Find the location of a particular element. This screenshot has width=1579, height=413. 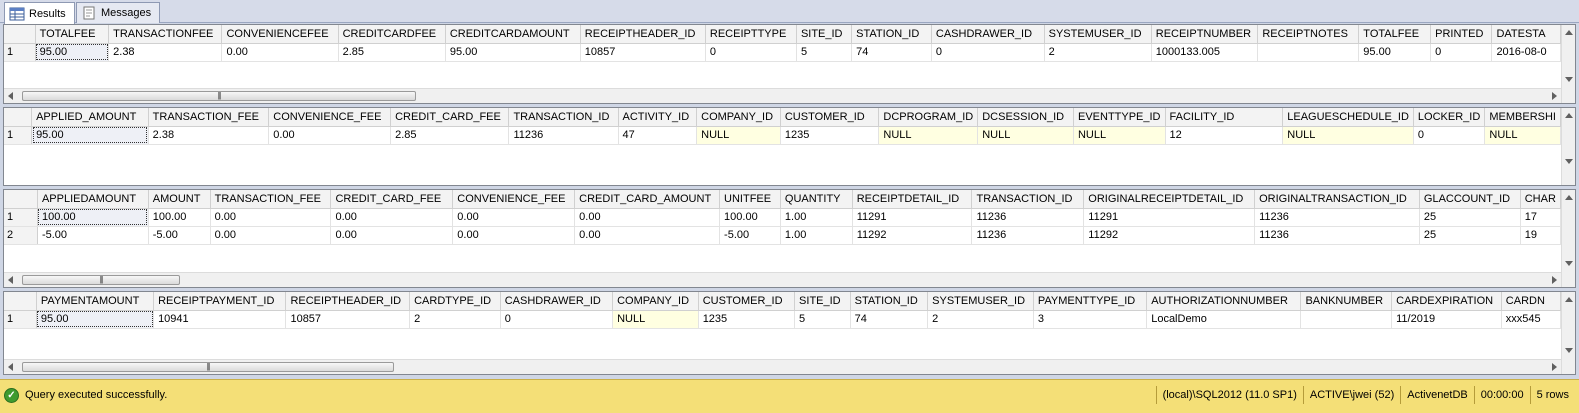

table-cell: 5 is located at coordinates (822, 319).